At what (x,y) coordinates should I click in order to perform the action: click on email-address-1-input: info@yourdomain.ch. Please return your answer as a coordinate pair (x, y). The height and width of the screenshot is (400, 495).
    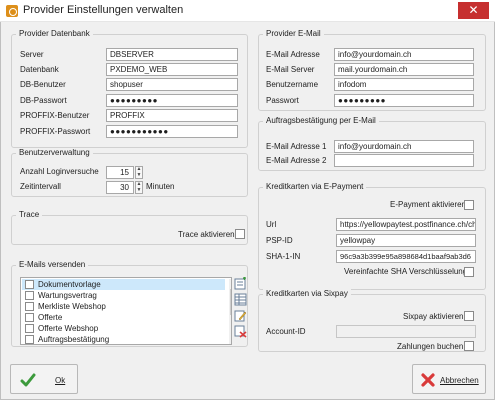
    Looking at the image, I should click on (404, 146).